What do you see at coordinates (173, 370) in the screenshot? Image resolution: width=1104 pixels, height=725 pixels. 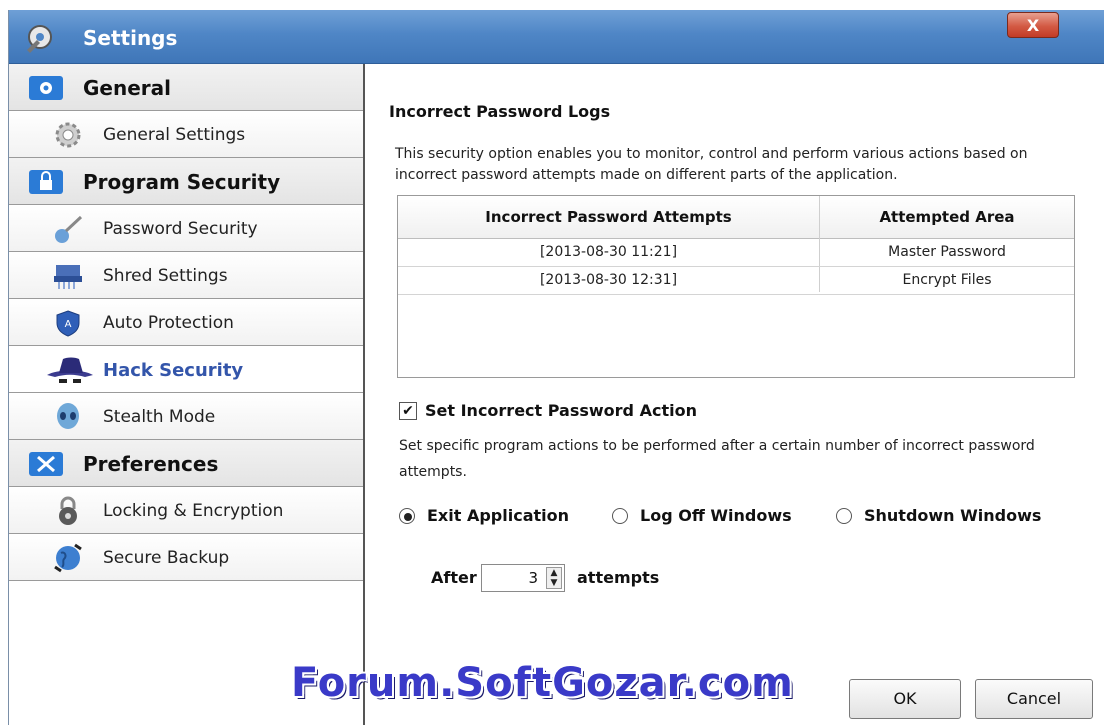 I see `sidebar-item-label: Hack Security` at bounding box center [173, 370].